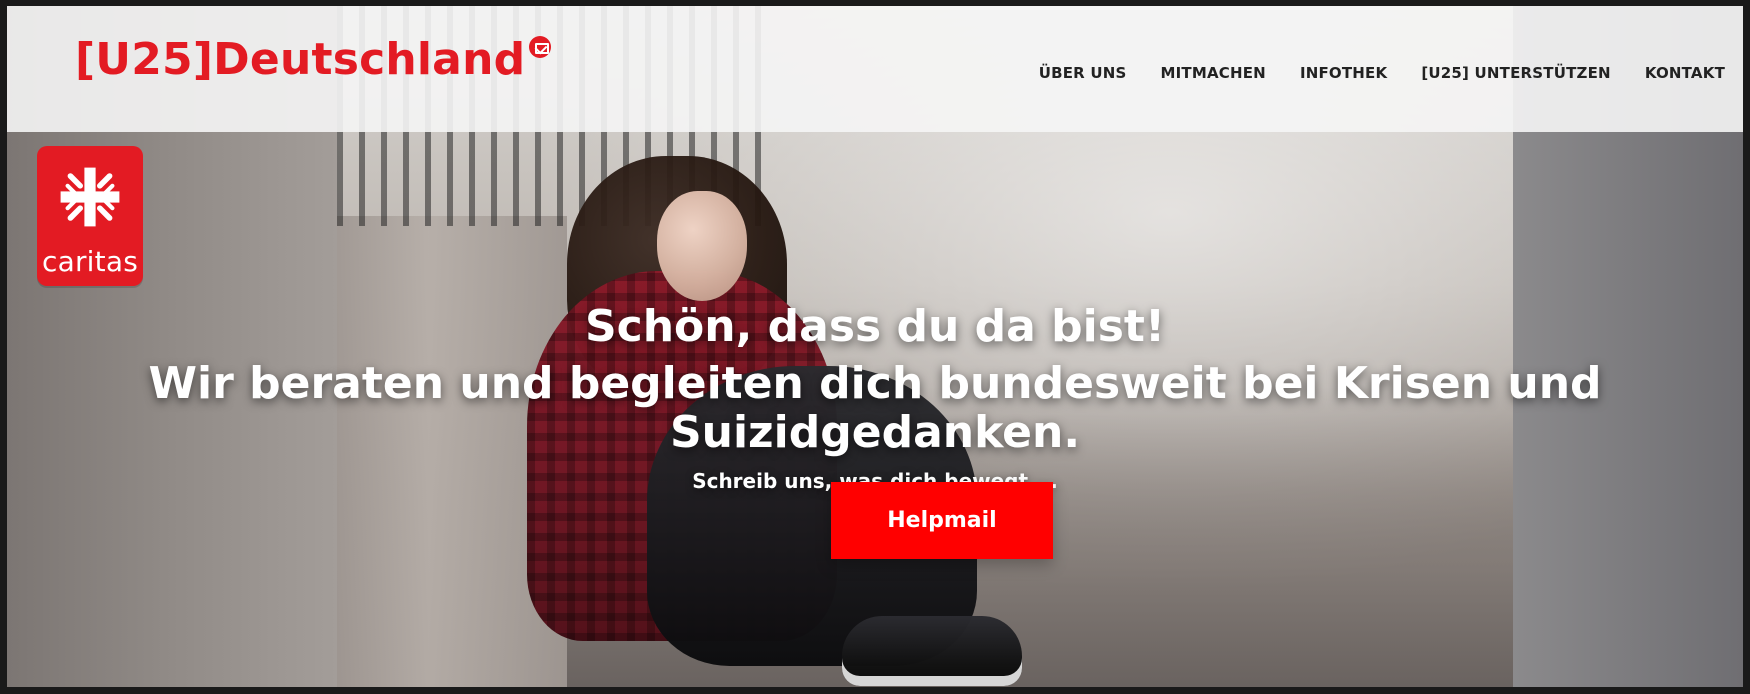 The image size is (1750, 694). What do you see at coordinates (702, 246) in the screenshot?
I see `hero-person-face` at bounding box center [702, 246].